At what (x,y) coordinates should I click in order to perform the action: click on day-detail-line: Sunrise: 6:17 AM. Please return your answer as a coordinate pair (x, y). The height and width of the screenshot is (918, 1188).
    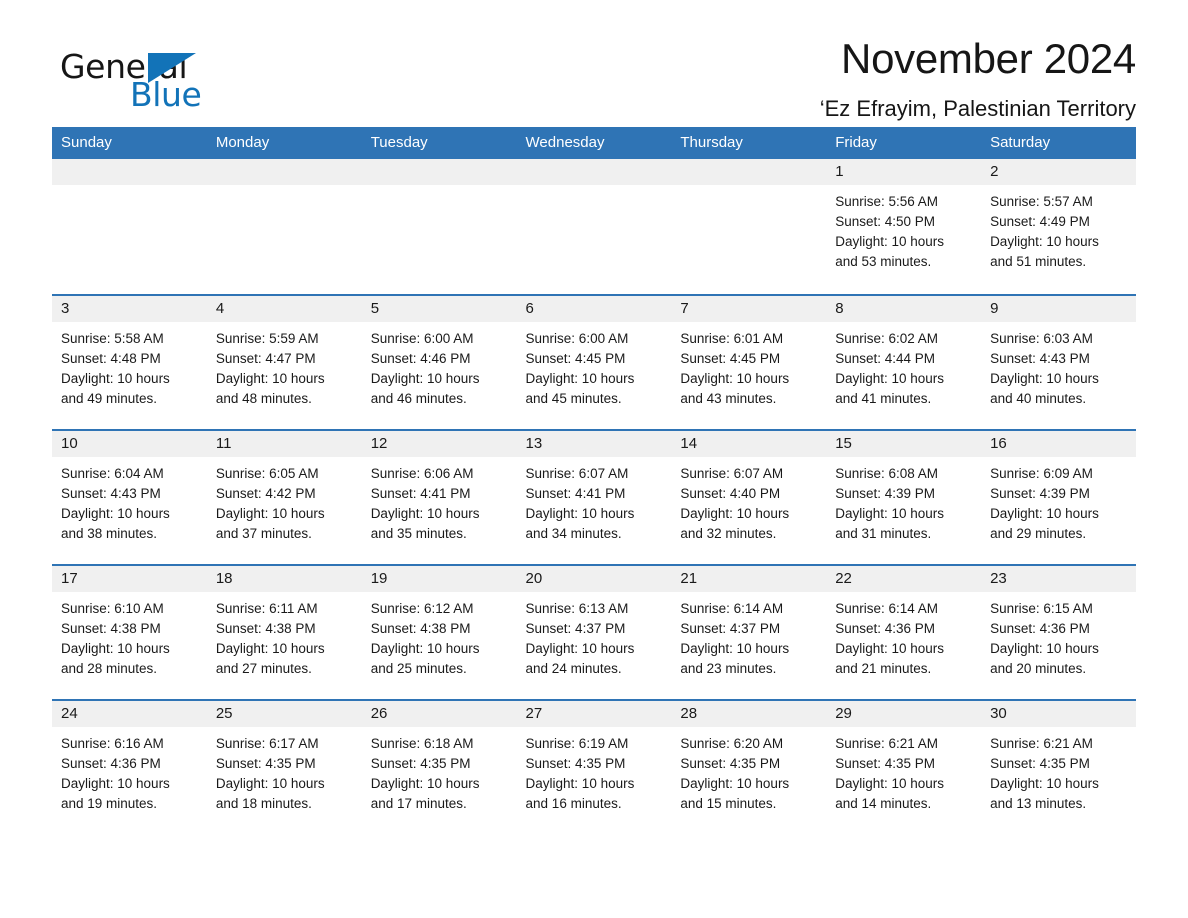
    Looking at the image, I should click on (267, 743).